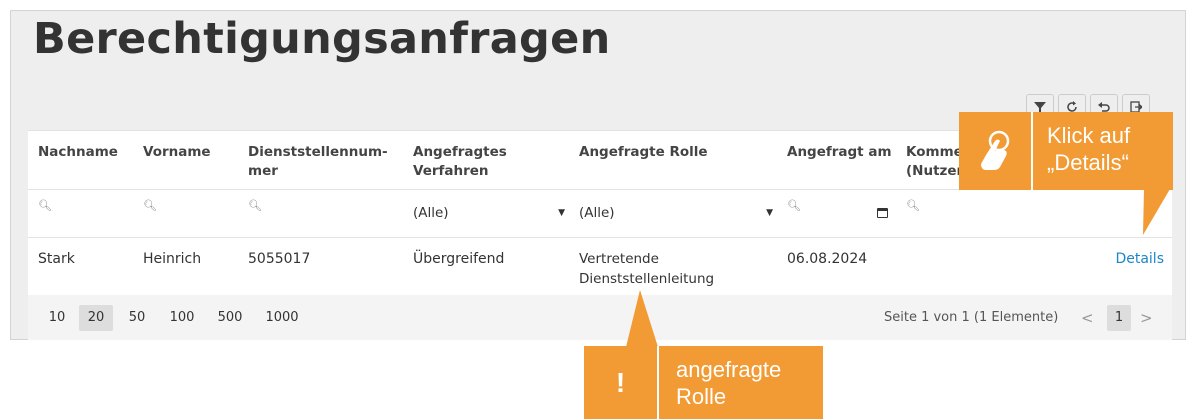  Describe the element at coordinates (78, 152) in the screenshot. I see `col-header-nachname: Nachname` at that location.